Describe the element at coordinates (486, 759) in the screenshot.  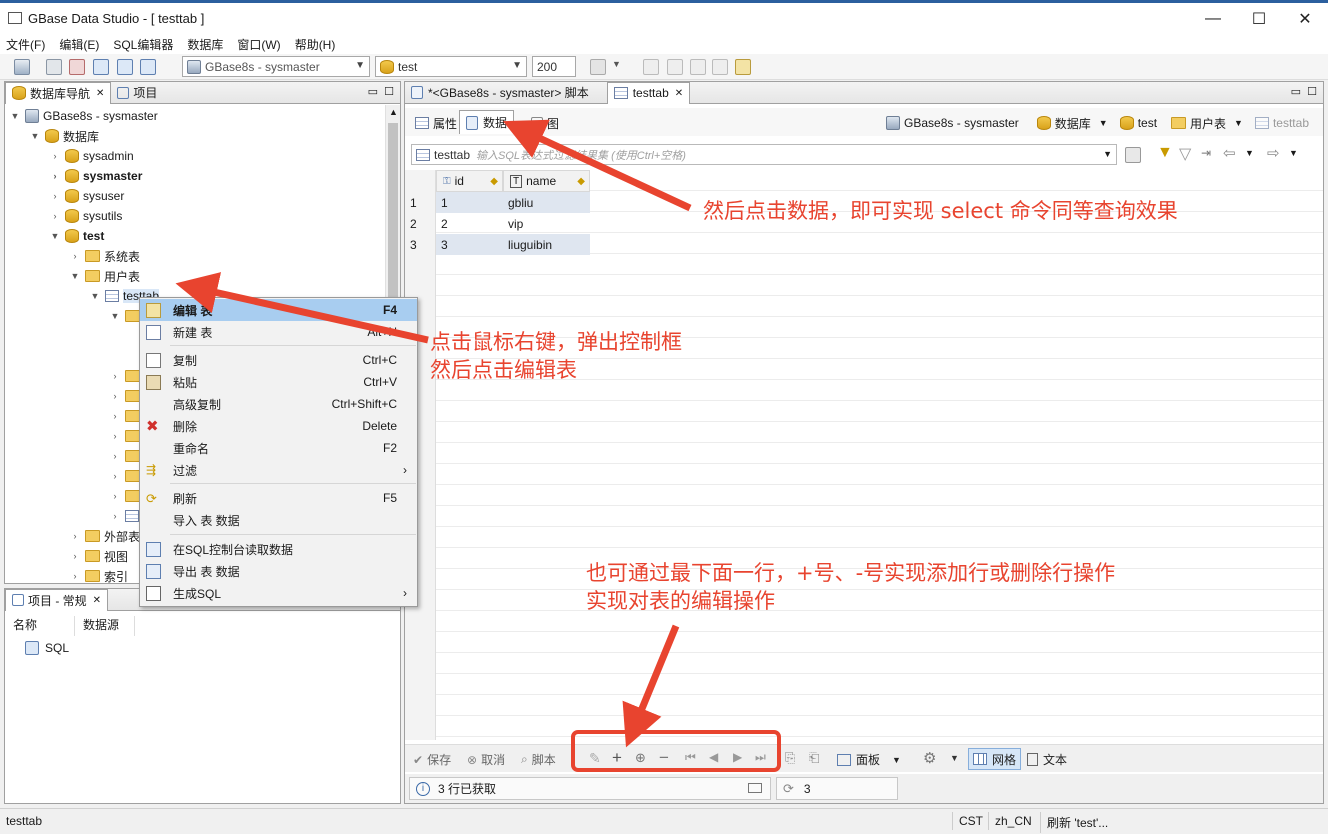
I see `cancel-button: ⊗ 取消` at that location.